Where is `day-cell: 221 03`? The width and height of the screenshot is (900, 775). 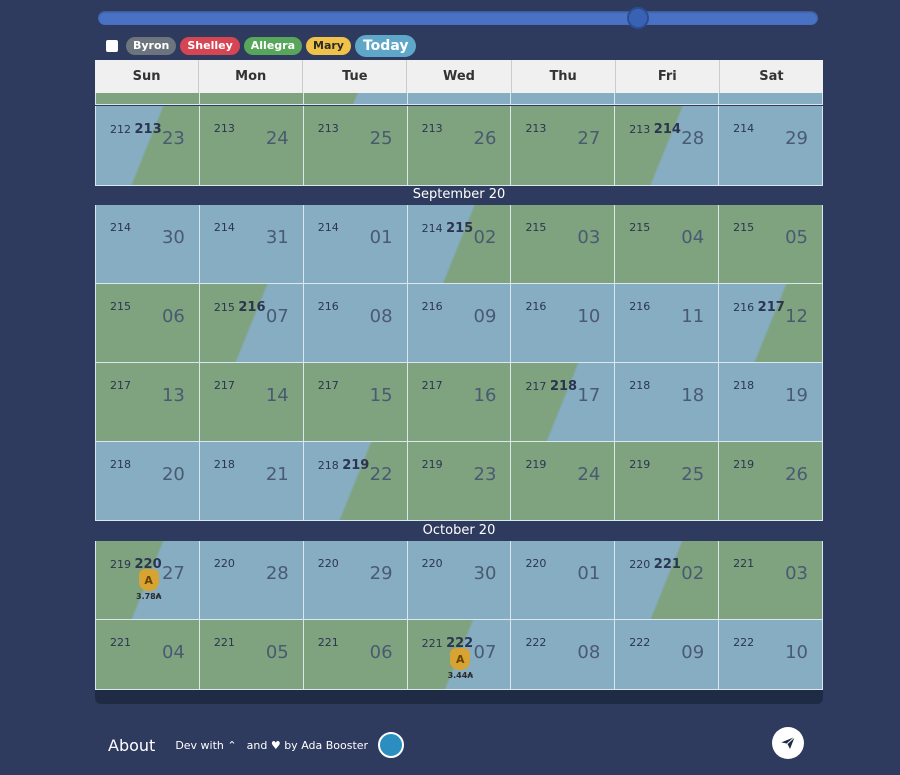 day-cell: 221 03 is located at coordinates (771, 580).